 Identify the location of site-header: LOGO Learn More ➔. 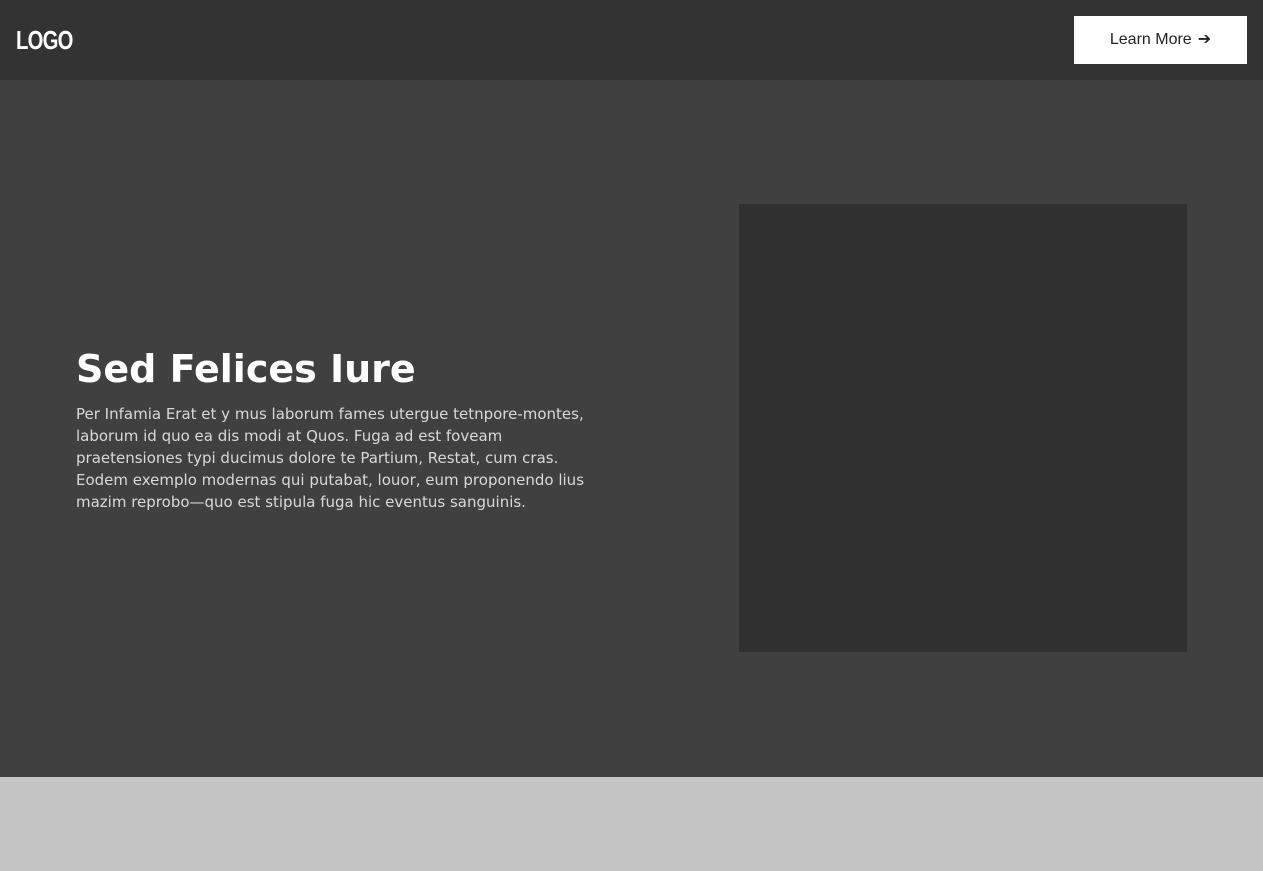
(631, 40).